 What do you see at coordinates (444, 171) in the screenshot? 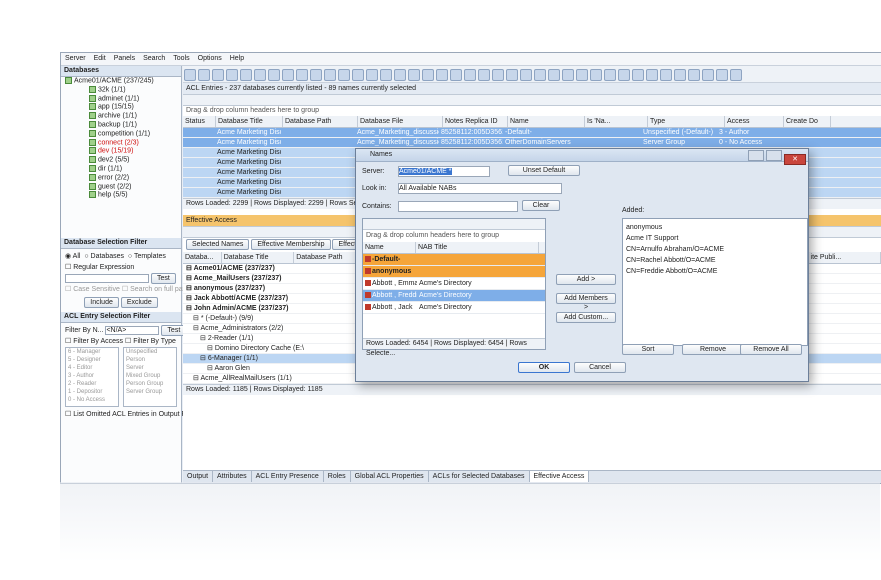
I see `server-select: Acme01/ACME *` at bounding box center [444, 171].